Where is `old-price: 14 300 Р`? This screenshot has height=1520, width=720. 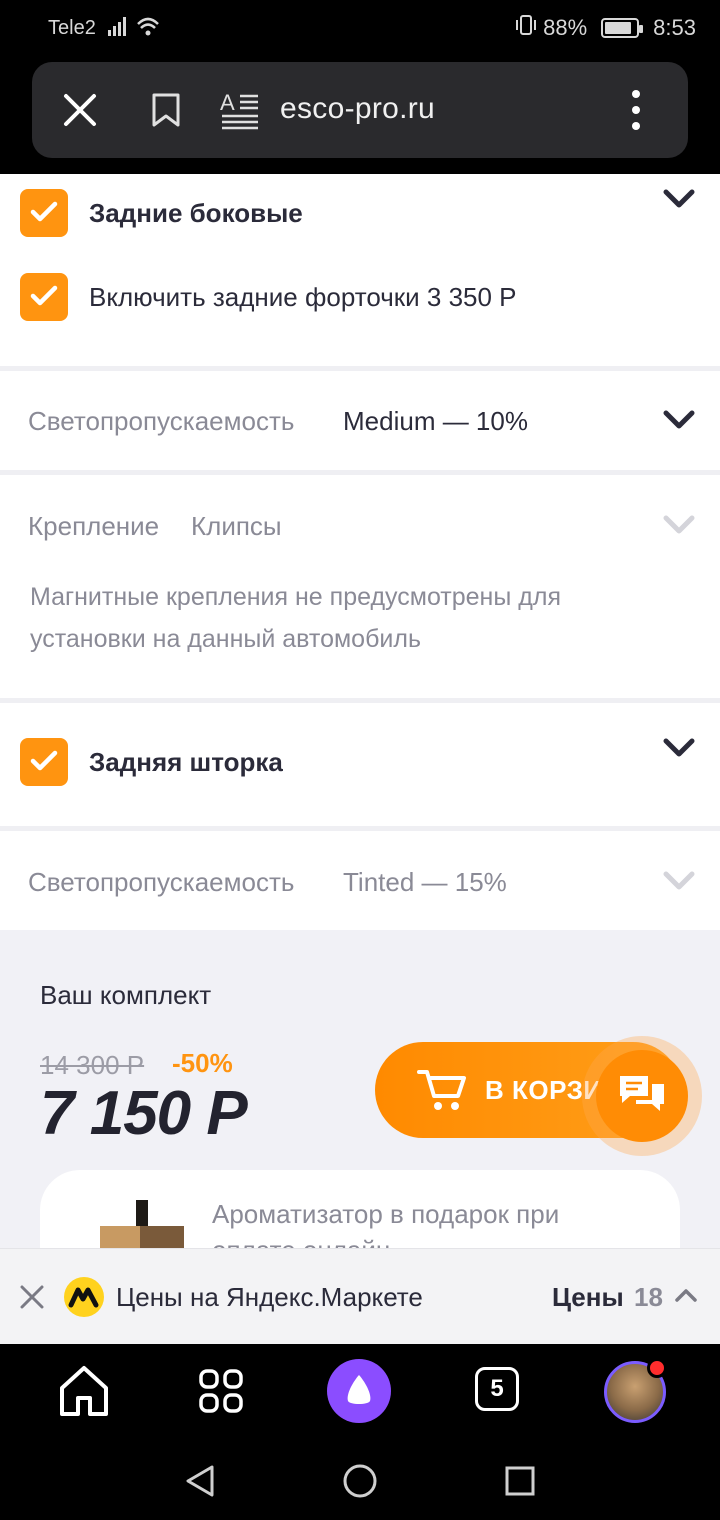 old-price: 14 300 Р is located at coordinates (92, 1065).